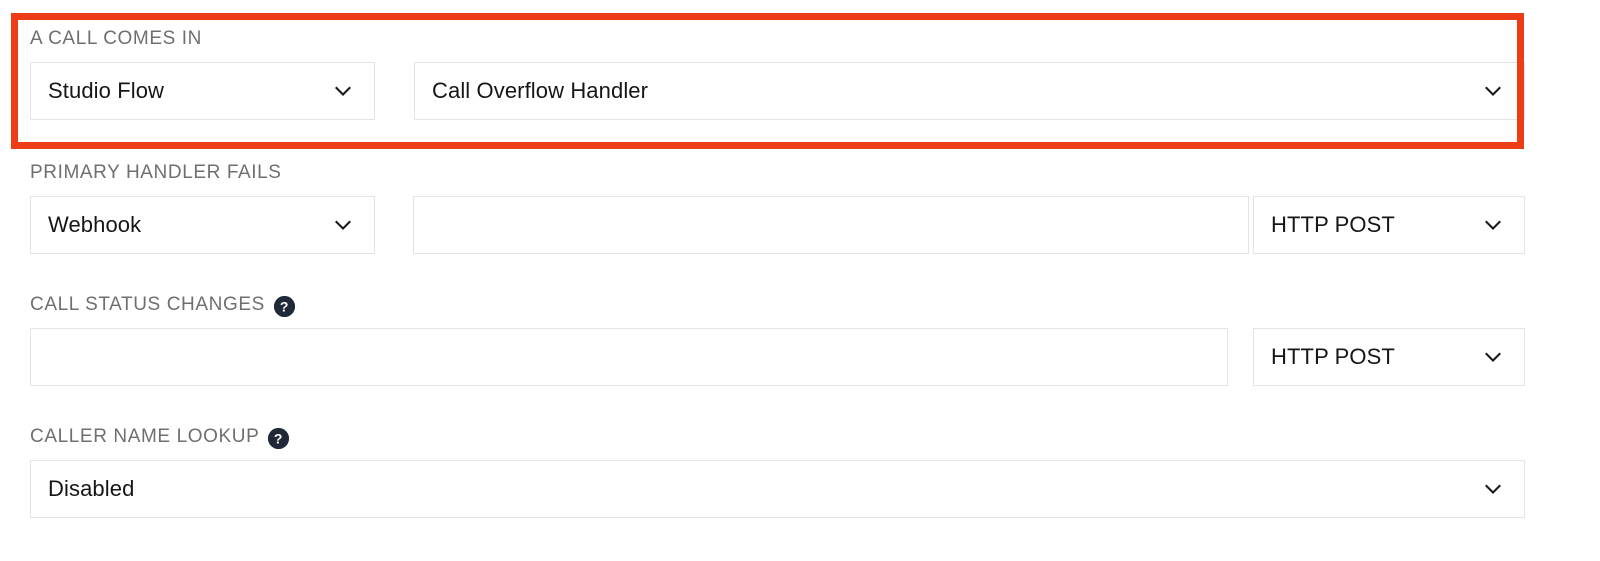 The image size is (1600, 561). Describe the element at coordinates (147, 304) in the screenshot. I see `label-text: CALL STATUS CHANGES` at that location.